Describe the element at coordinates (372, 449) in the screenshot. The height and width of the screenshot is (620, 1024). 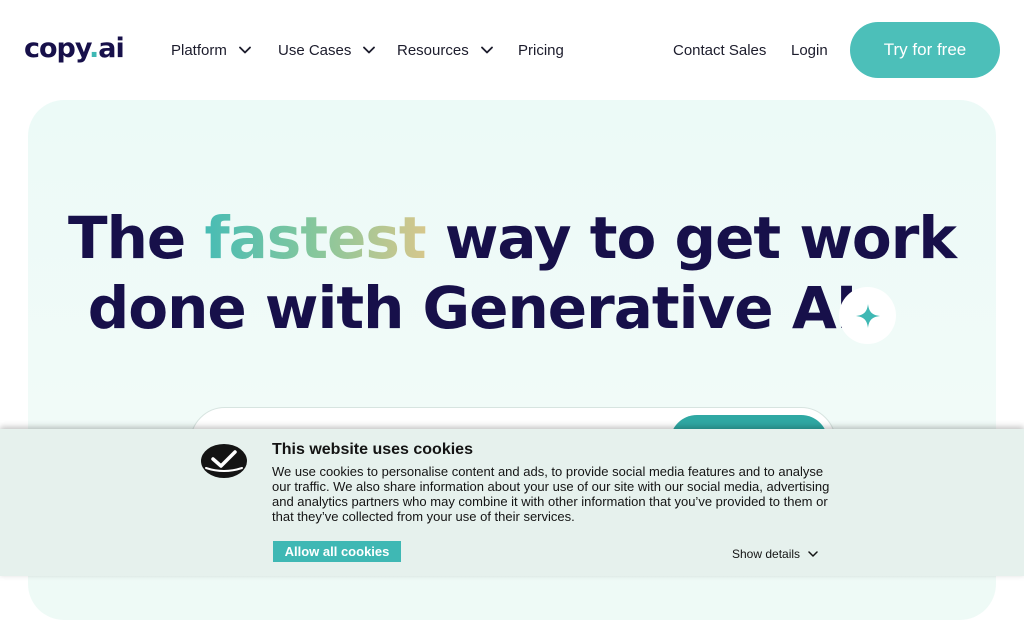
I see `cookie-title: This website uses cookies` at that location.